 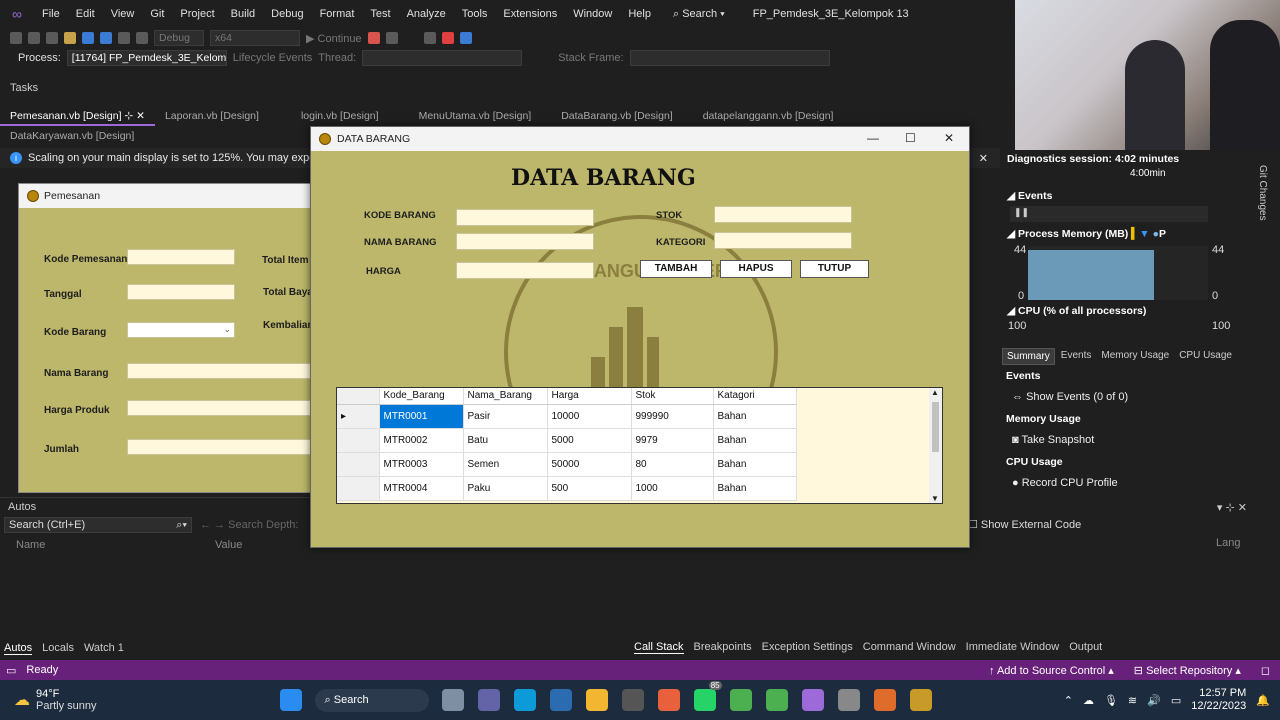 What do you see at coordinates (983, 158) in the screenshot?
I see `info-close-icon: ✕` at bounding box center [983, 158].